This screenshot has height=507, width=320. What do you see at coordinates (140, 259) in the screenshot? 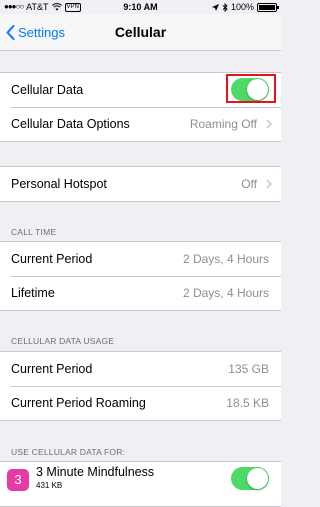
I see `call-time-current-period-row: Current Period 2 Days, 4 Hours` at bounding box center [140, 259].